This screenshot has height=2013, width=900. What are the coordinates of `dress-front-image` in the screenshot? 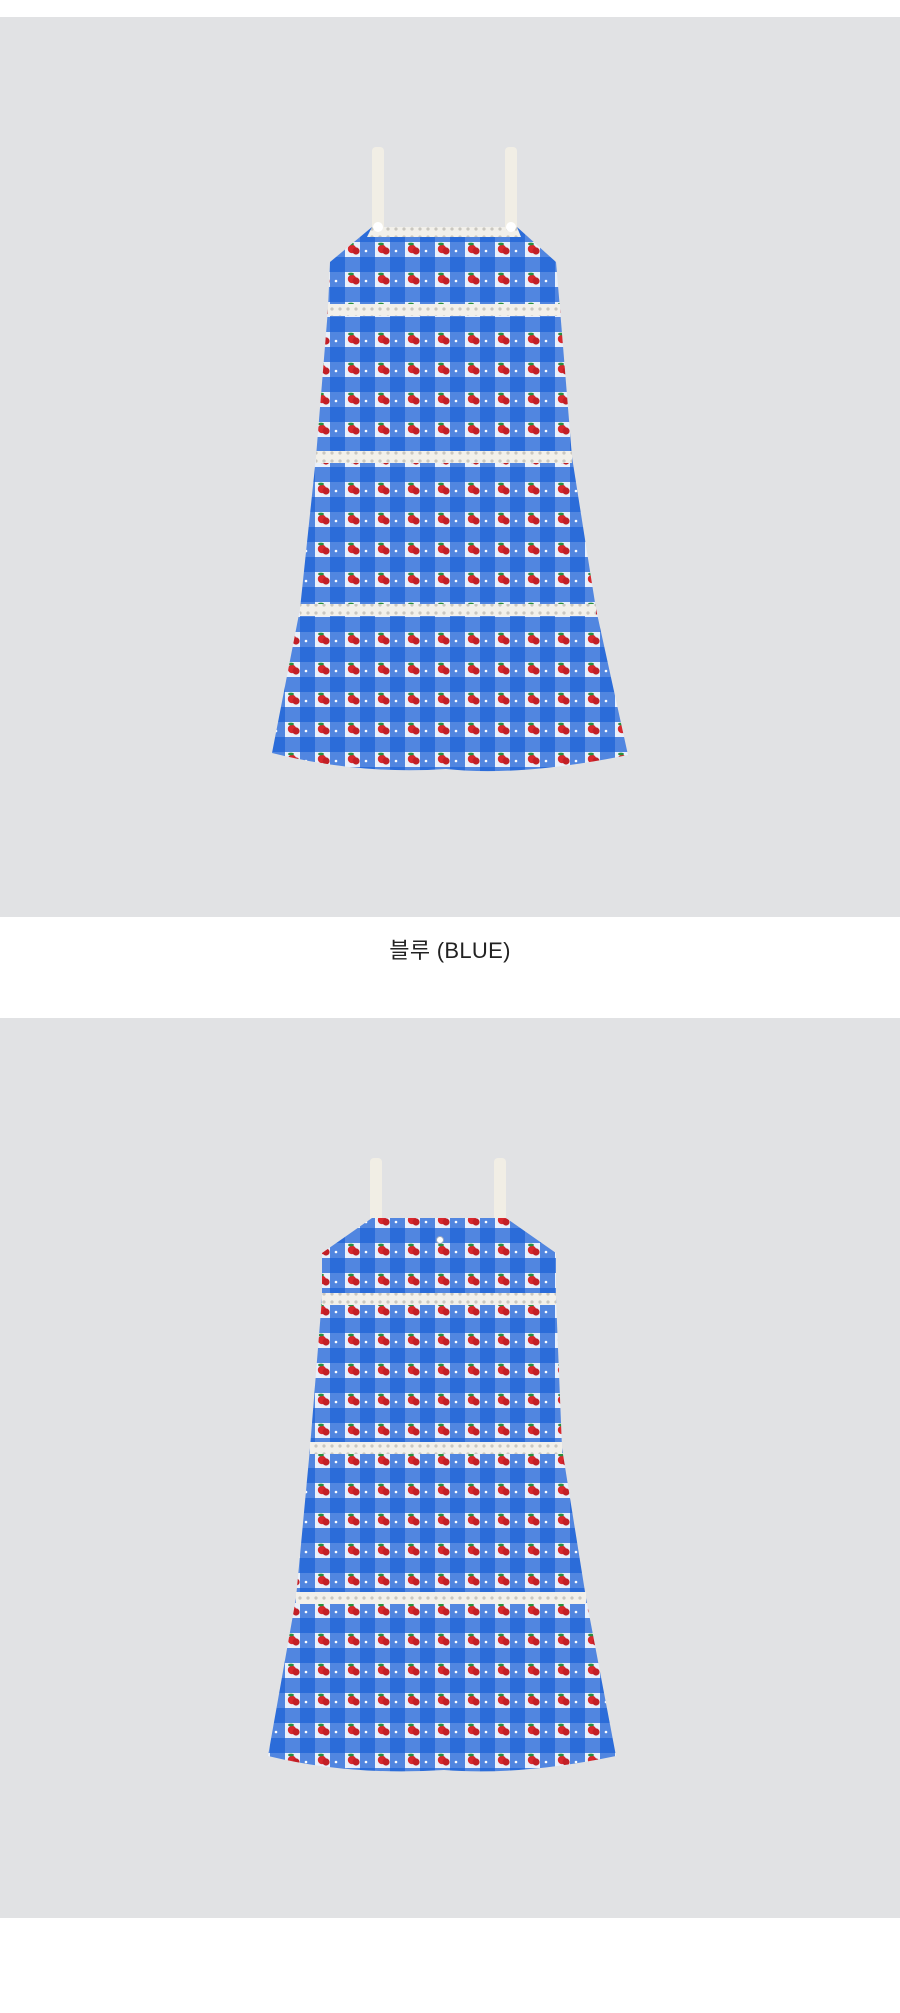 It's located at (450, 459).